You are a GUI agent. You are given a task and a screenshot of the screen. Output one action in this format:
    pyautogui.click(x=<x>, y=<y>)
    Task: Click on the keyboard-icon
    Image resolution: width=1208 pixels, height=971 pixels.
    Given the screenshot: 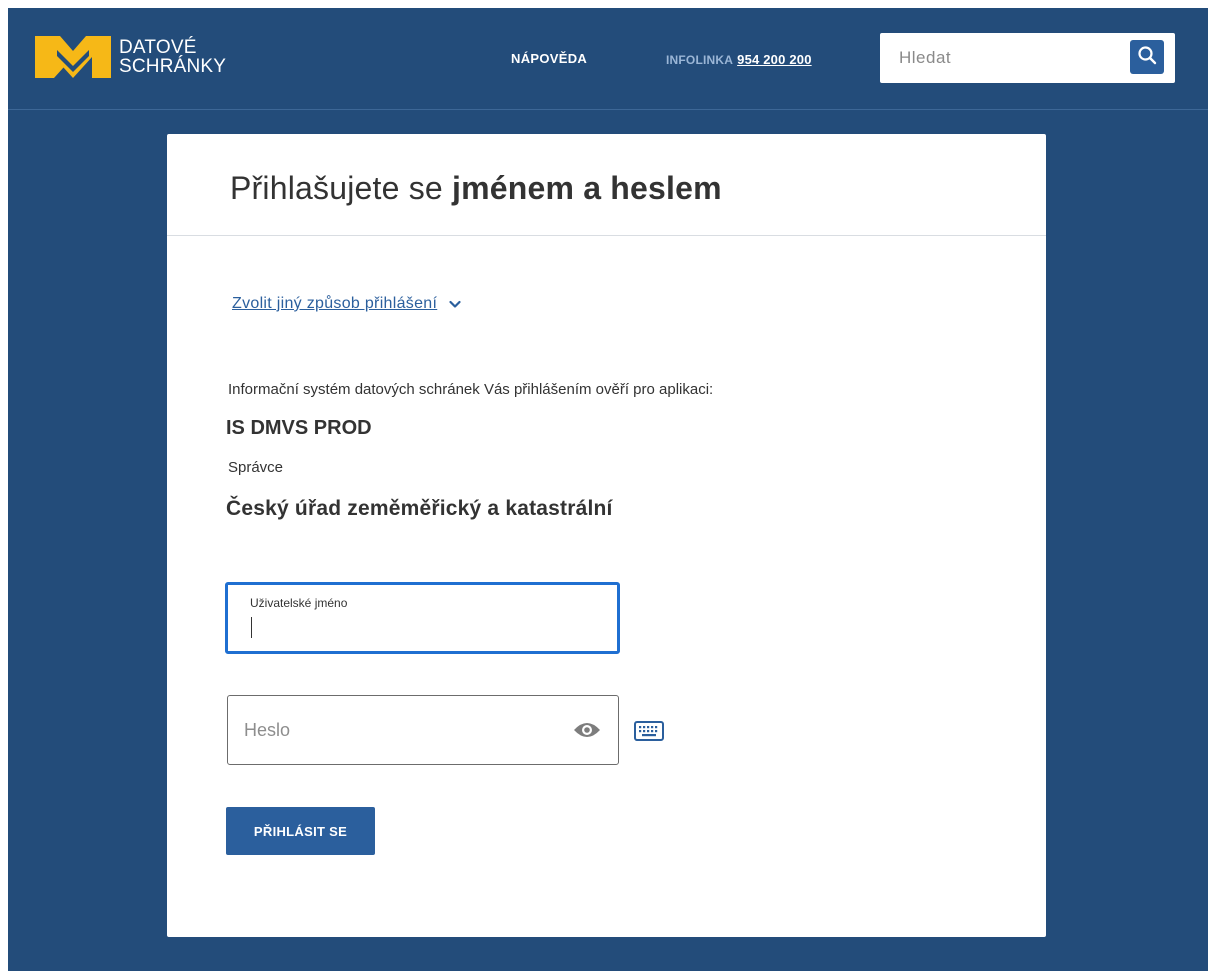 What is the action you would take?
    pyautogui.click(x=649, y=733)
    